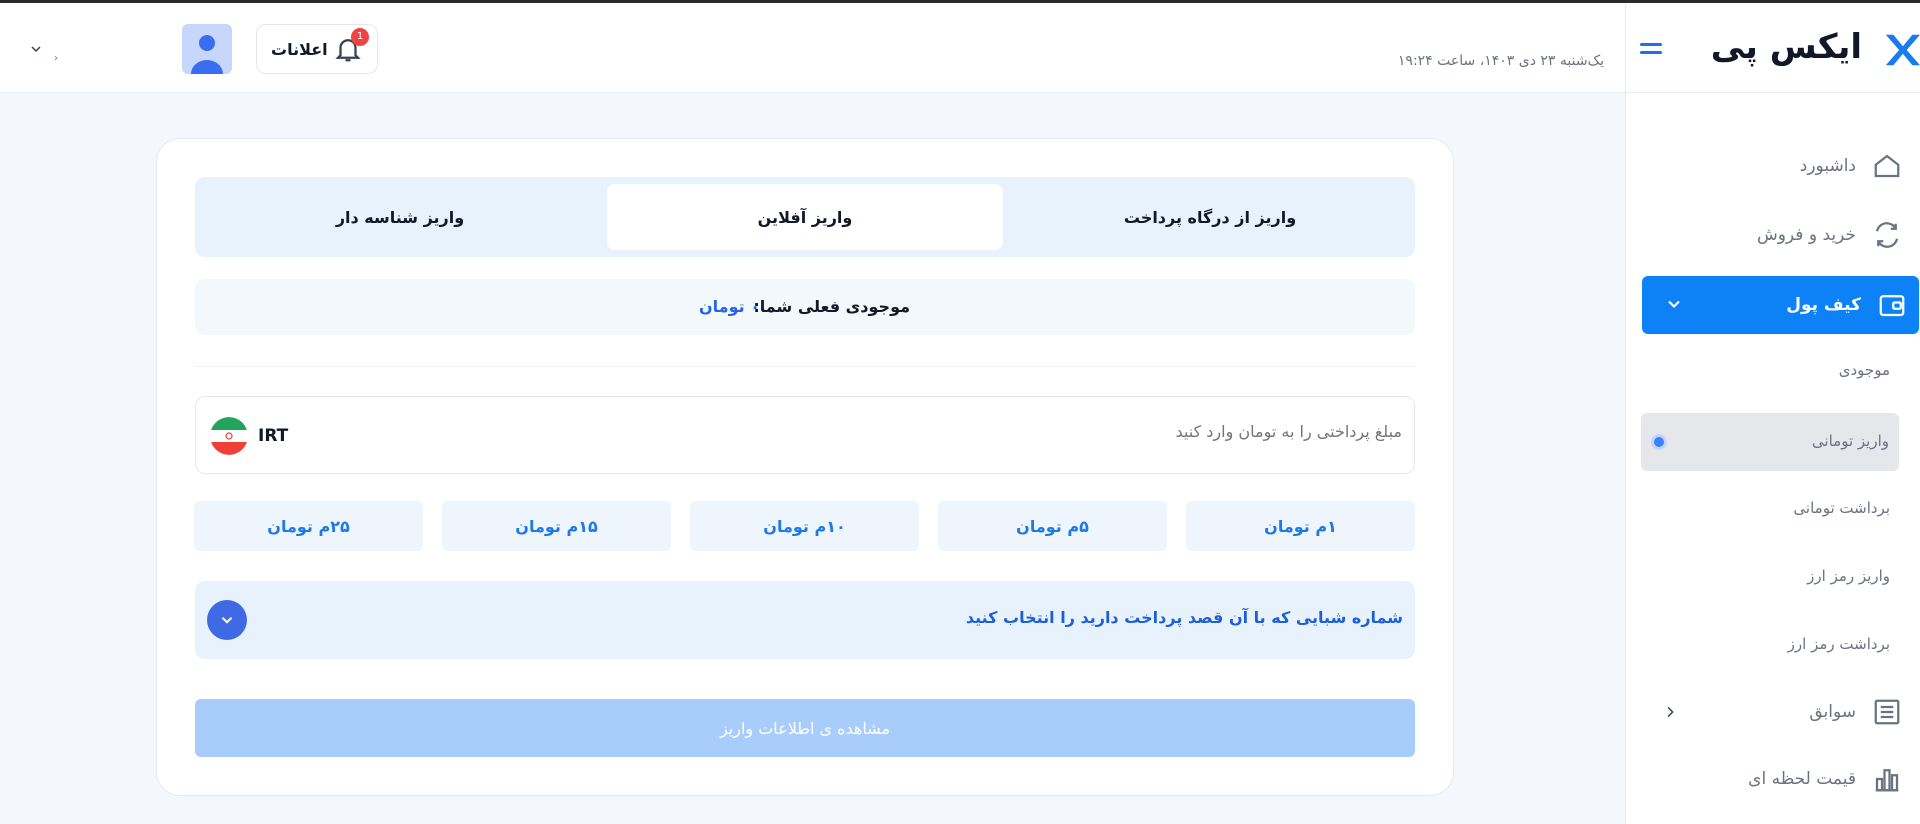  Describe the element at coordinates (1841, 508) in the screenshot. I see `sidebar-subitem-toman-withdraw: برداشت تومانی` at that location.